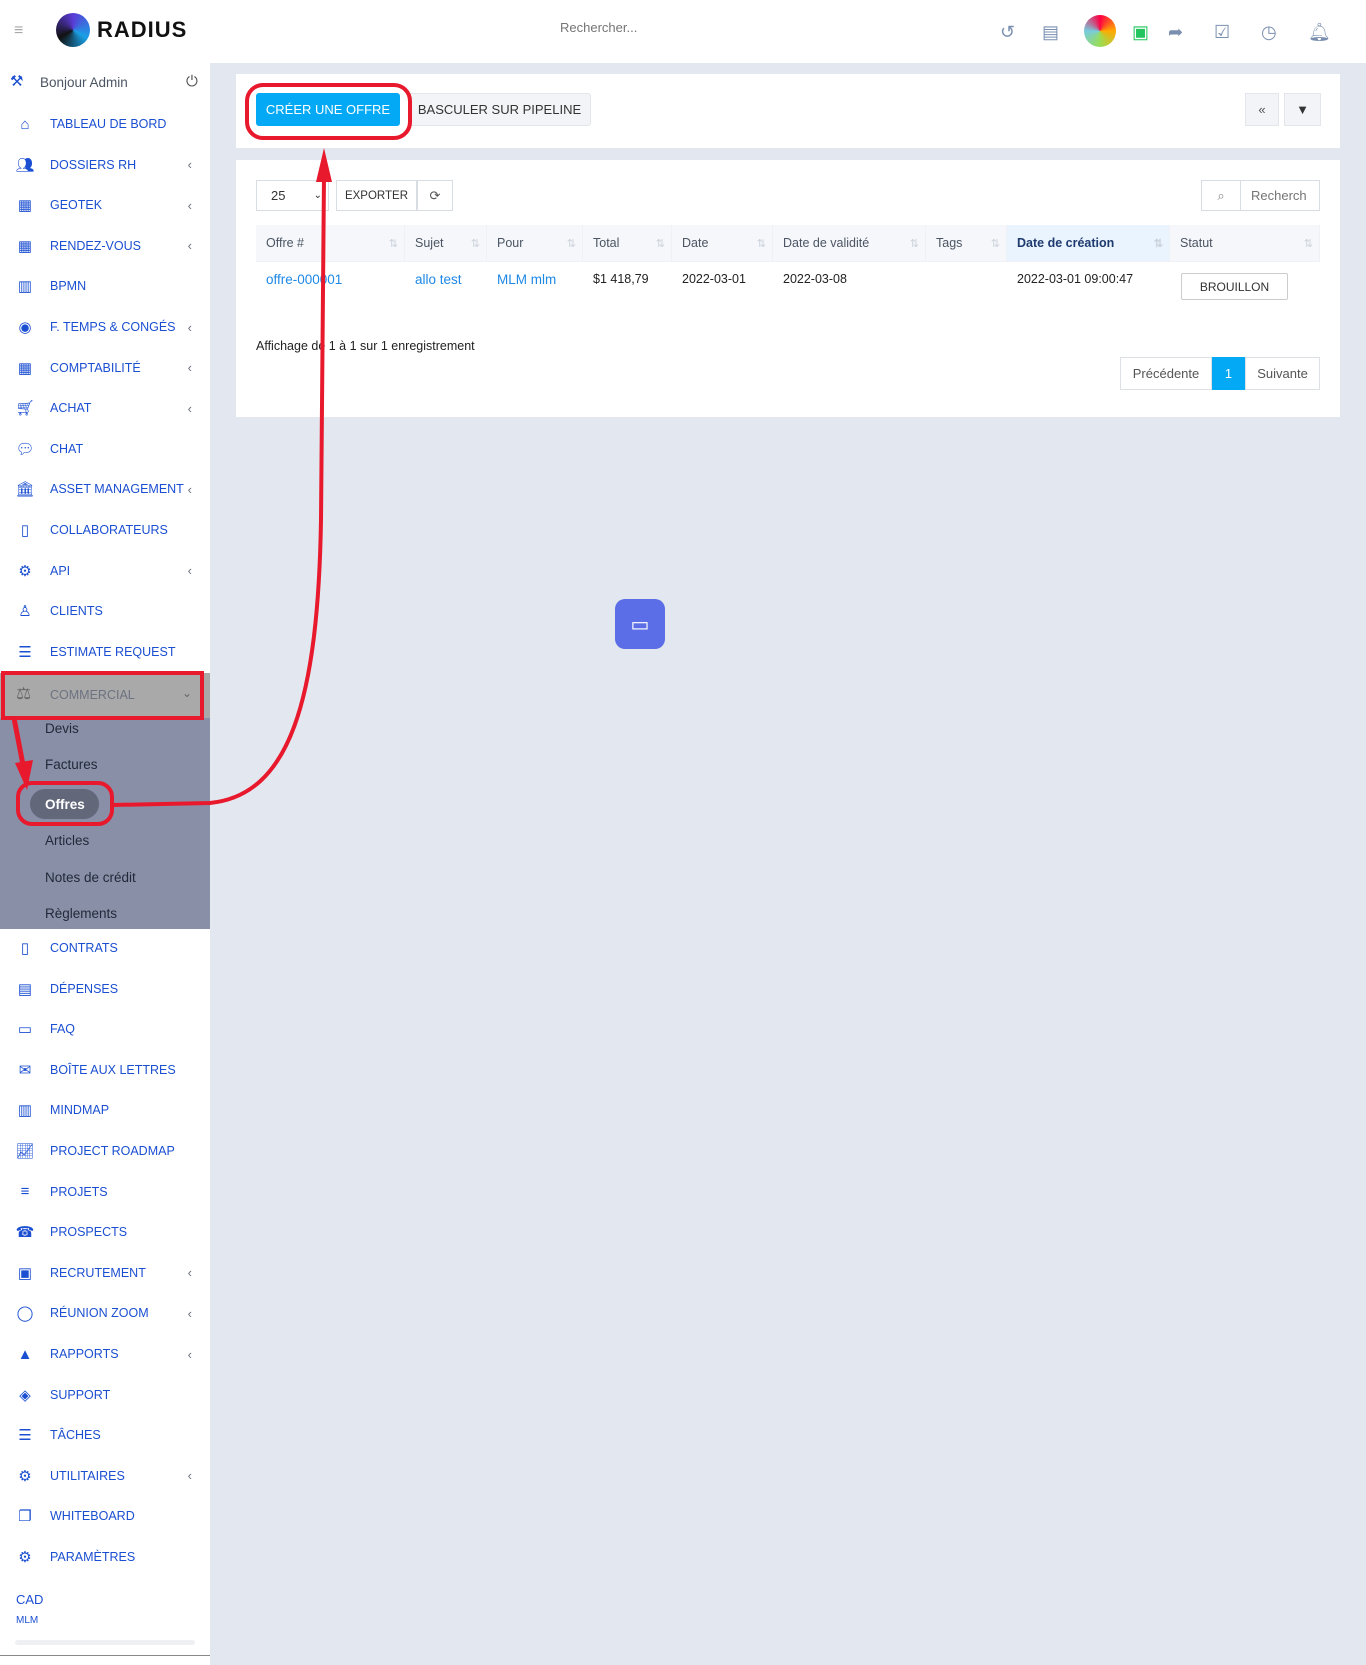 The height and width of the screenshot is (1665, 1366). I want to click on annotation-arrowhead, so click(324, 165).